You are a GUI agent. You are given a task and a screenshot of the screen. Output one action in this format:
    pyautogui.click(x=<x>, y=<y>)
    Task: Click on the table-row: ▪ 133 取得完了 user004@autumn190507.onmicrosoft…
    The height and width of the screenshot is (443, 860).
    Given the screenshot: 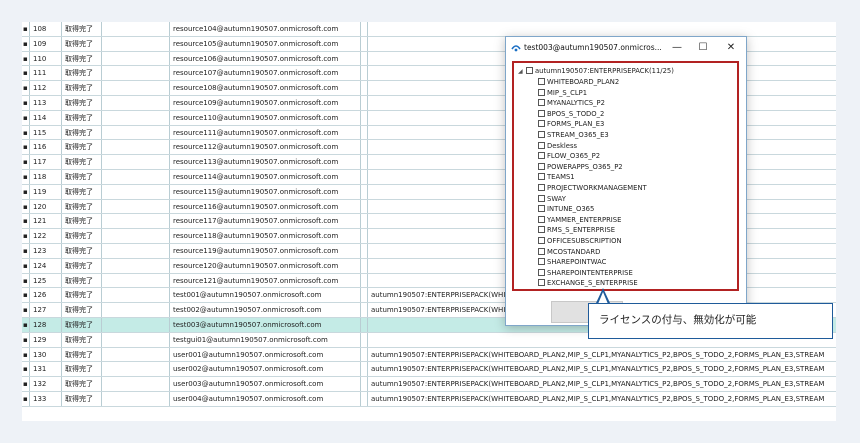 What is the action you would take?
    pyautogui.click(x=429, y=399)
    